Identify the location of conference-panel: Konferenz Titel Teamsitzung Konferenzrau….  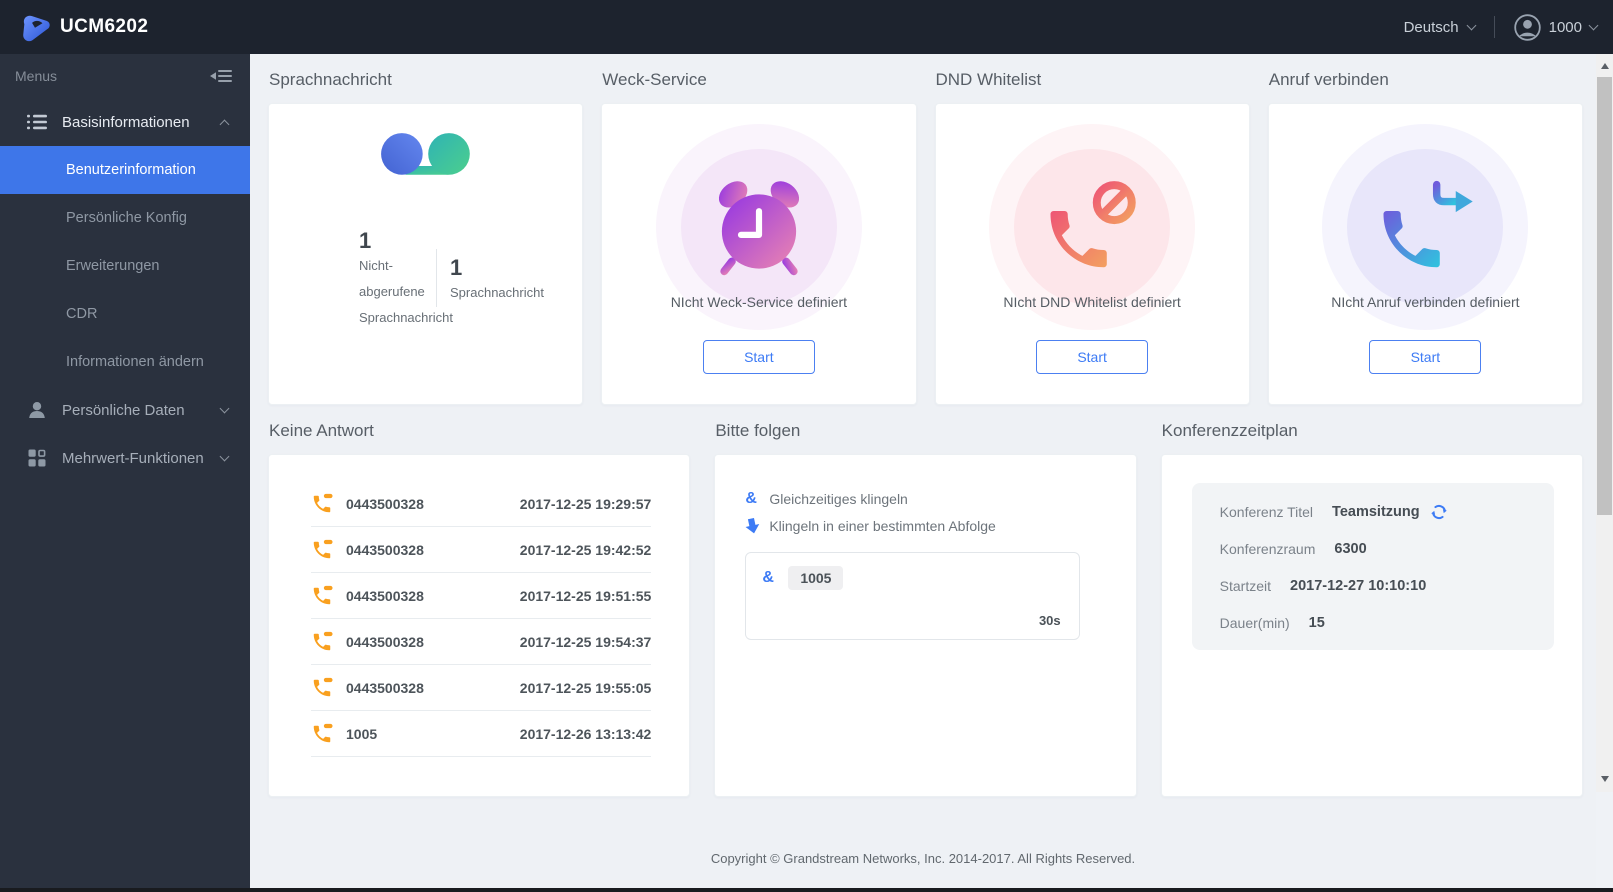
(1372, 566).